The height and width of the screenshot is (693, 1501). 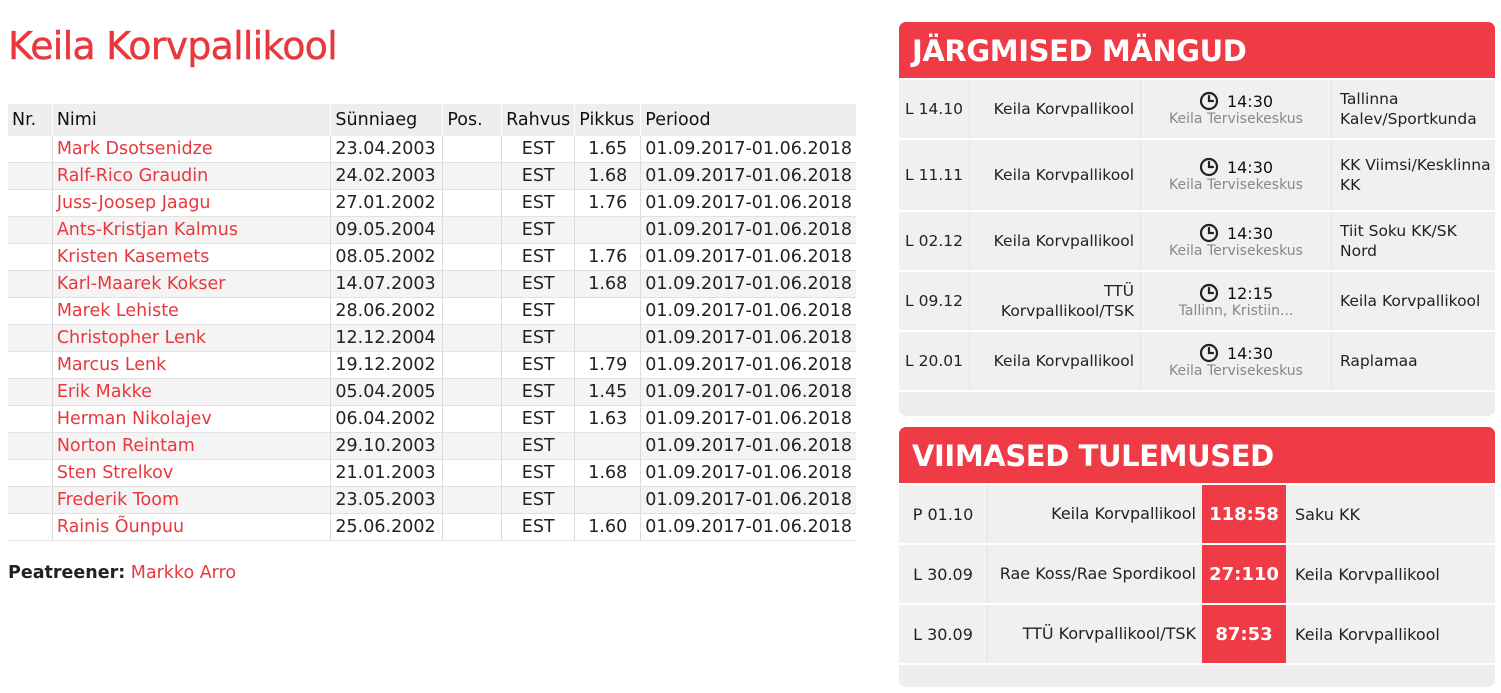 What do you see at coordinates (126, 446) in the screenshot?
I see `player-link: Norton Reintam` at bounding box center [126, 446].